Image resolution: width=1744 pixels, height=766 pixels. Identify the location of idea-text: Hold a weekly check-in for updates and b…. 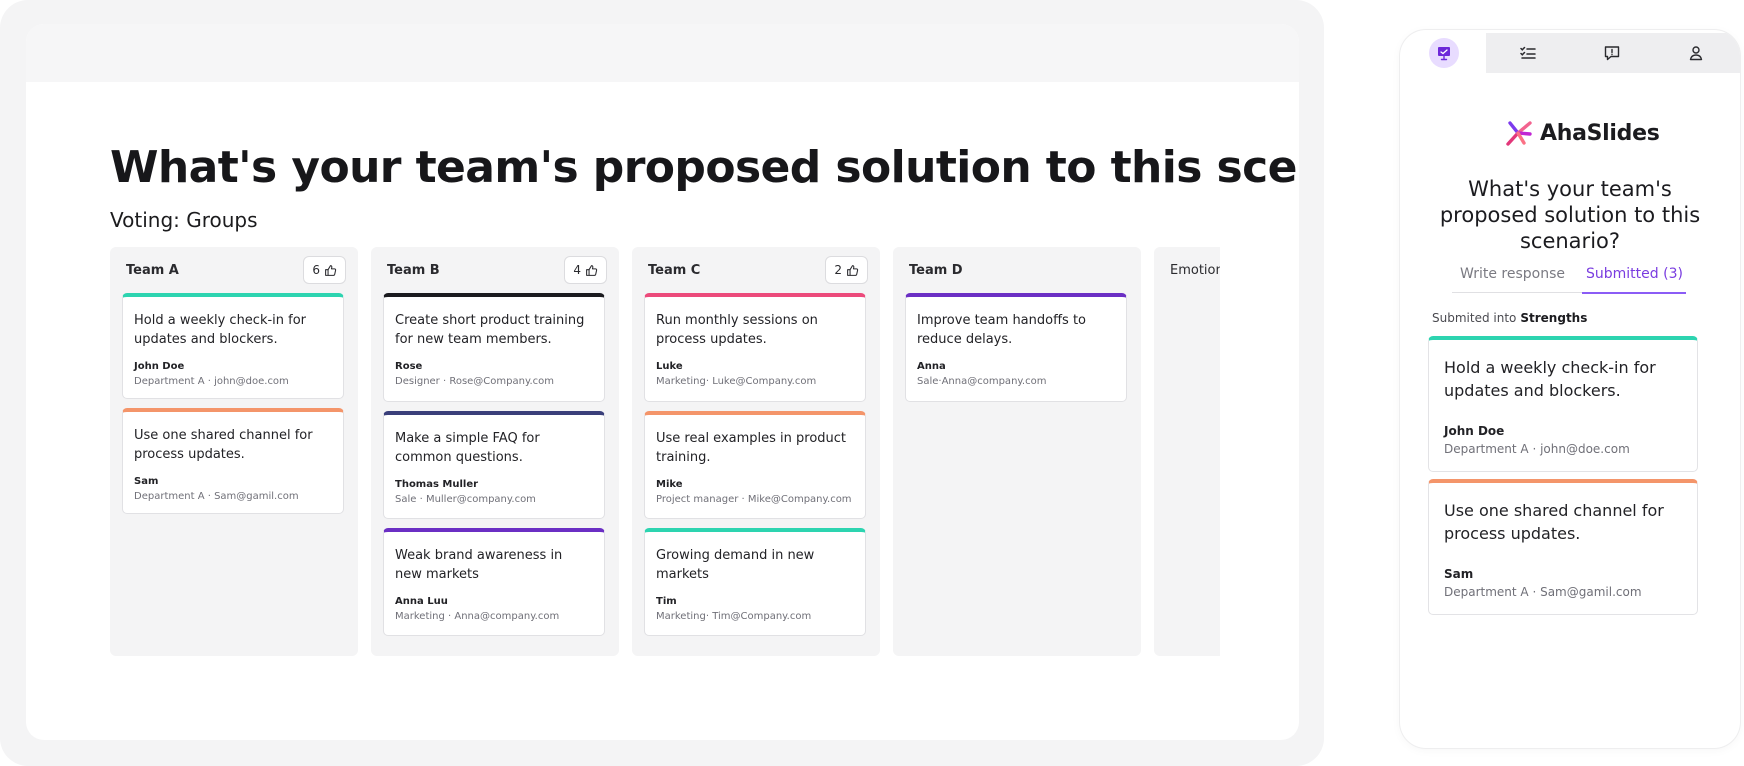
(220, 330).